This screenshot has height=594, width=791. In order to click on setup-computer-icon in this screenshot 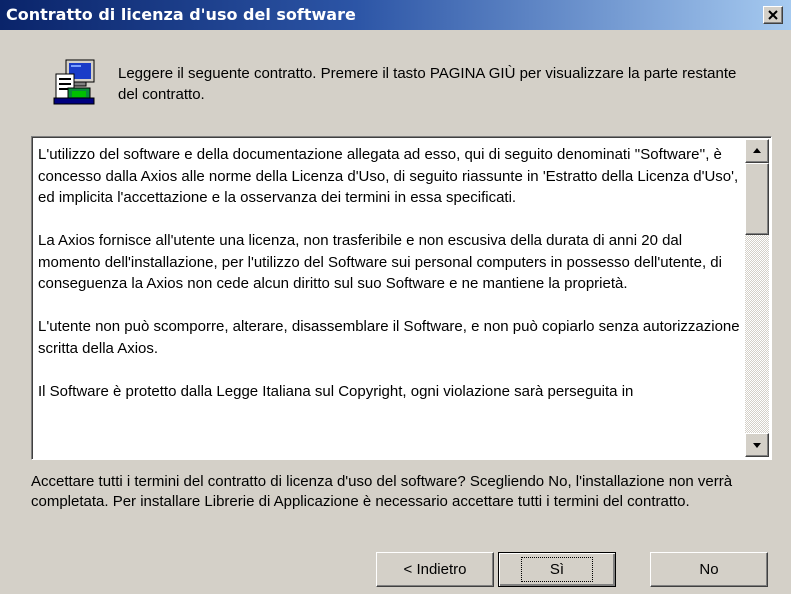, I will do `click(76, 82)`.